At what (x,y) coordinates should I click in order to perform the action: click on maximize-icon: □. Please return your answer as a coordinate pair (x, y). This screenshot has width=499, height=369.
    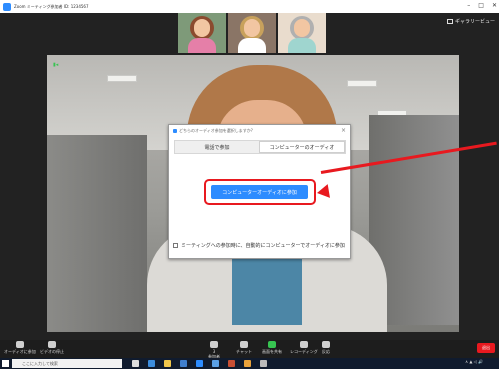
    Looking at the image, I should click on (481, 5).